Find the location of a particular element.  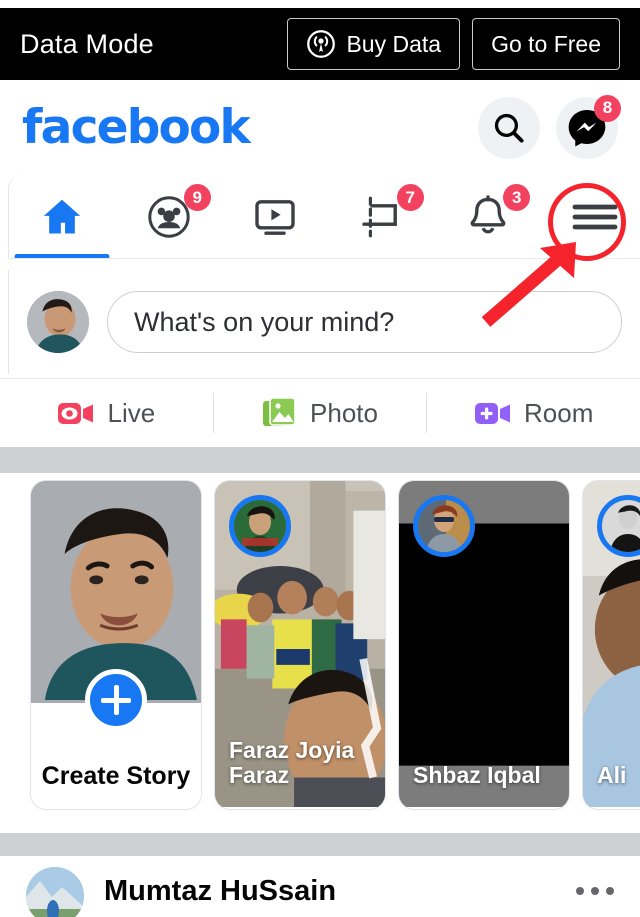

buy-data-label: Buy Data is located at coordinates (394, 43).